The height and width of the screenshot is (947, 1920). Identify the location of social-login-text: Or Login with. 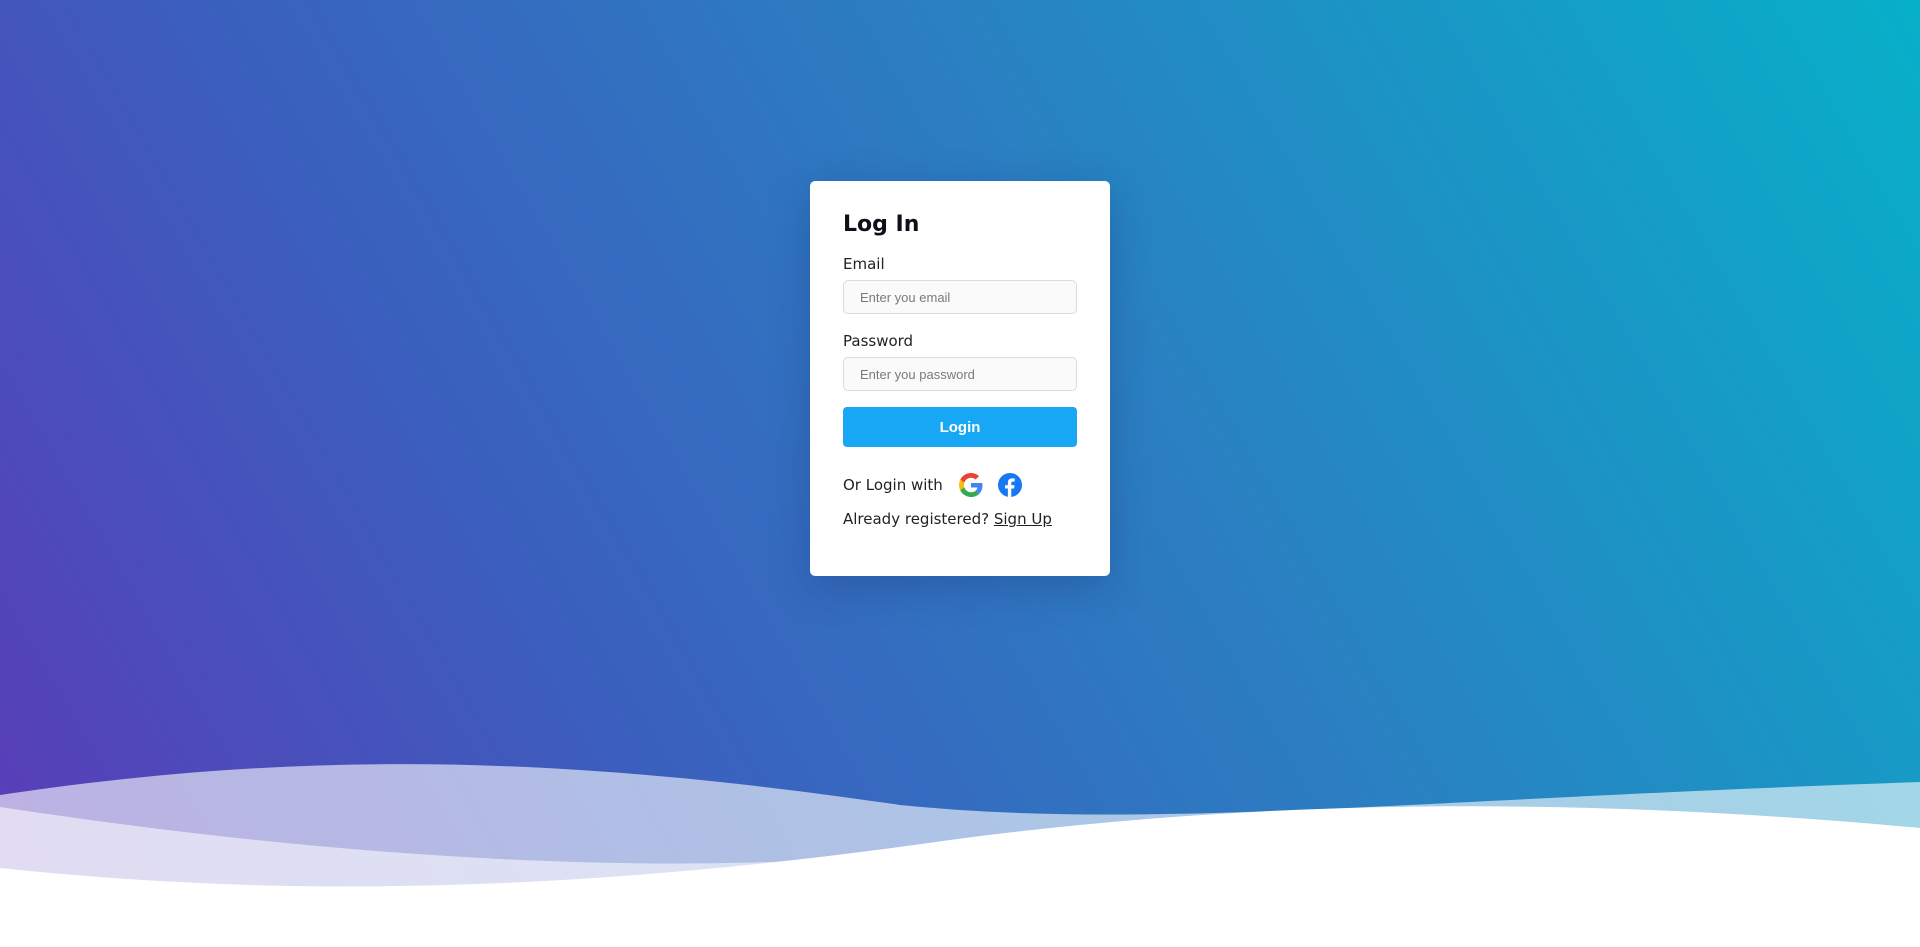
(893, 485).